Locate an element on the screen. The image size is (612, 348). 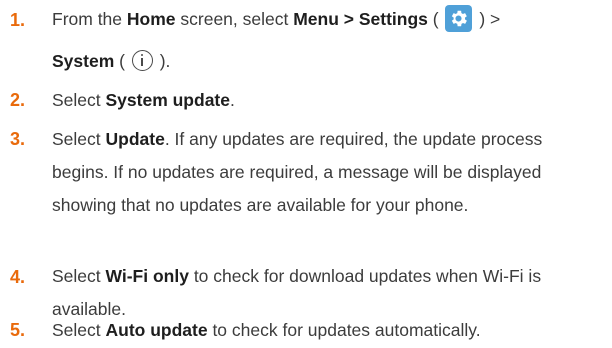
system-label: System is located at coordinates (83, 61).